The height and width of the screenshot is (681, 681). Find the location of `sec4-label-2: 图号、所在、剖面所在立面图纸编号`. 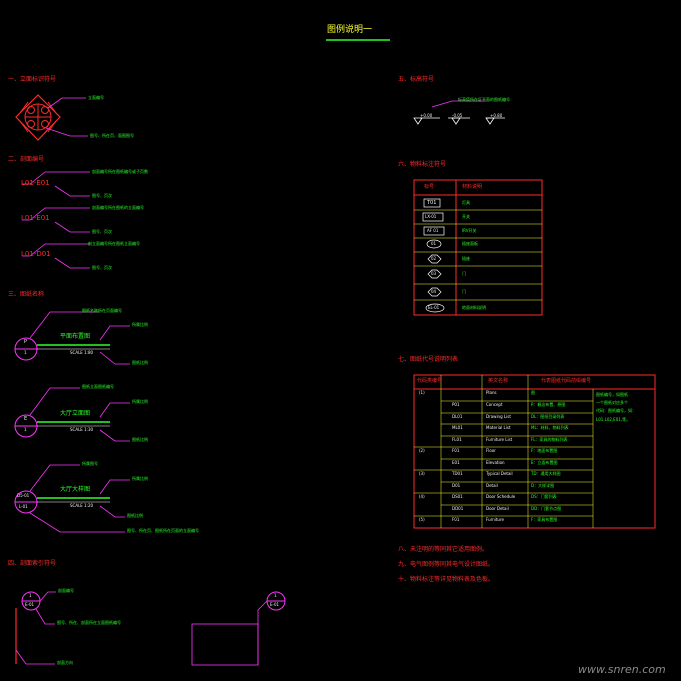

sec4-label-2: 图号、所在、剖面所在立面图纸编号 is located at coordinates (89, 622).